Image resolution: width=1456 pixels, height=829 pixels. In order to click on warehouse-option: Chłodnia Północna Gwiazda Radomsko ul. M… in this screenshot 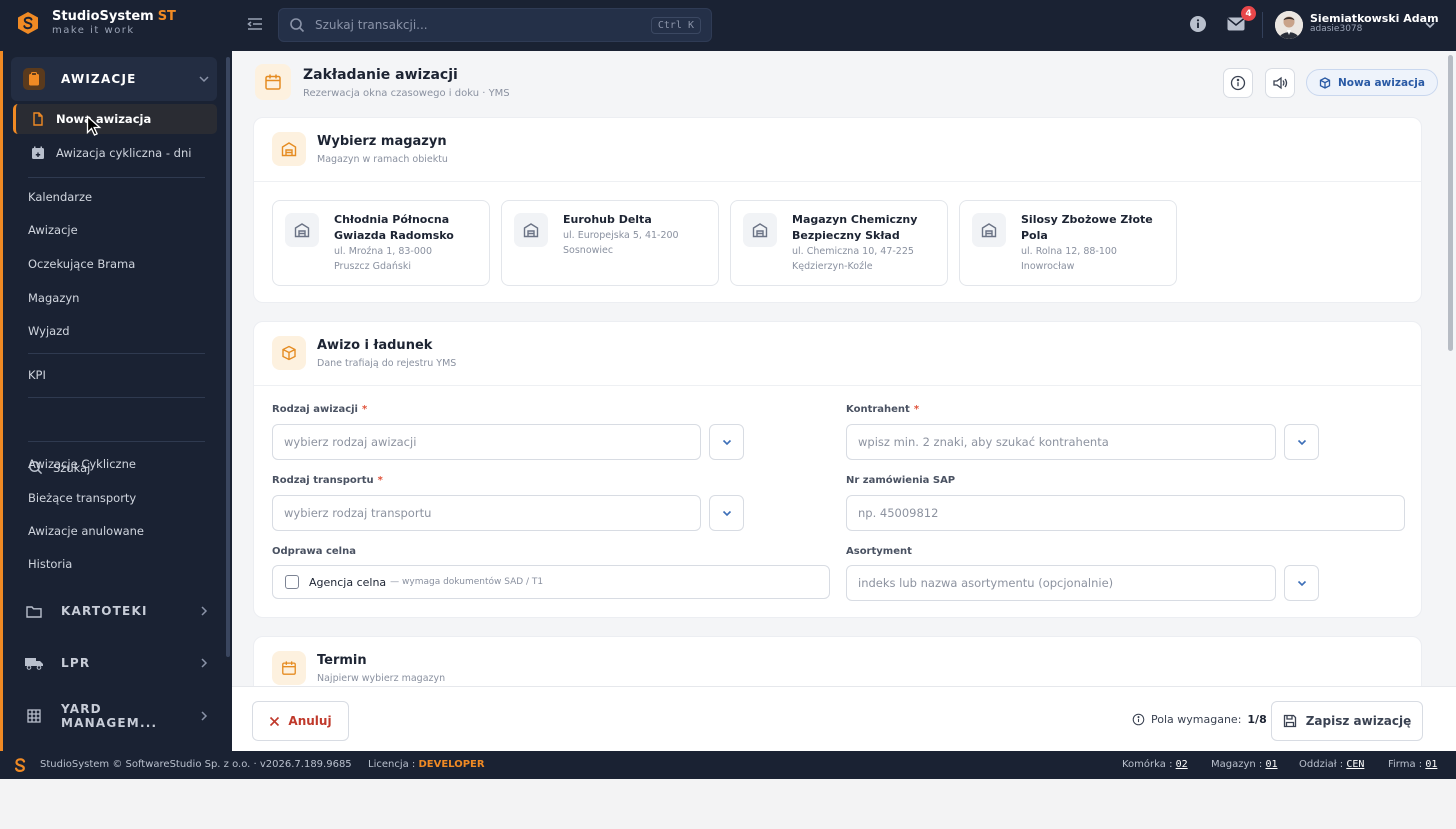, I will do `click(381, 243)`.